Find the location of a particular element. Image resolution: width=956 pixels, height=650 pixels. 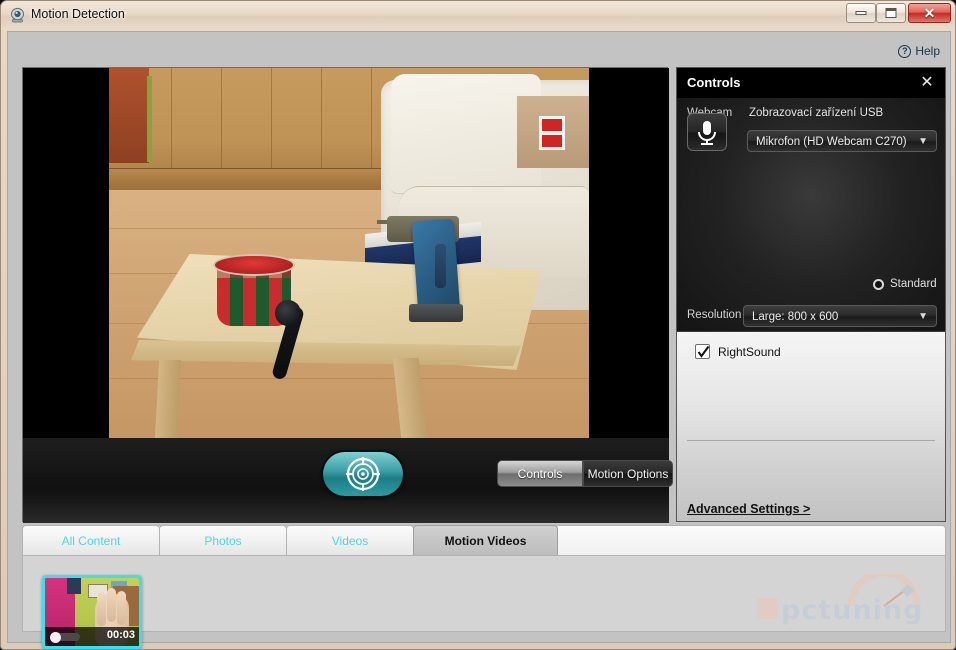

help-label: Help is located at coordinates (927, 51).